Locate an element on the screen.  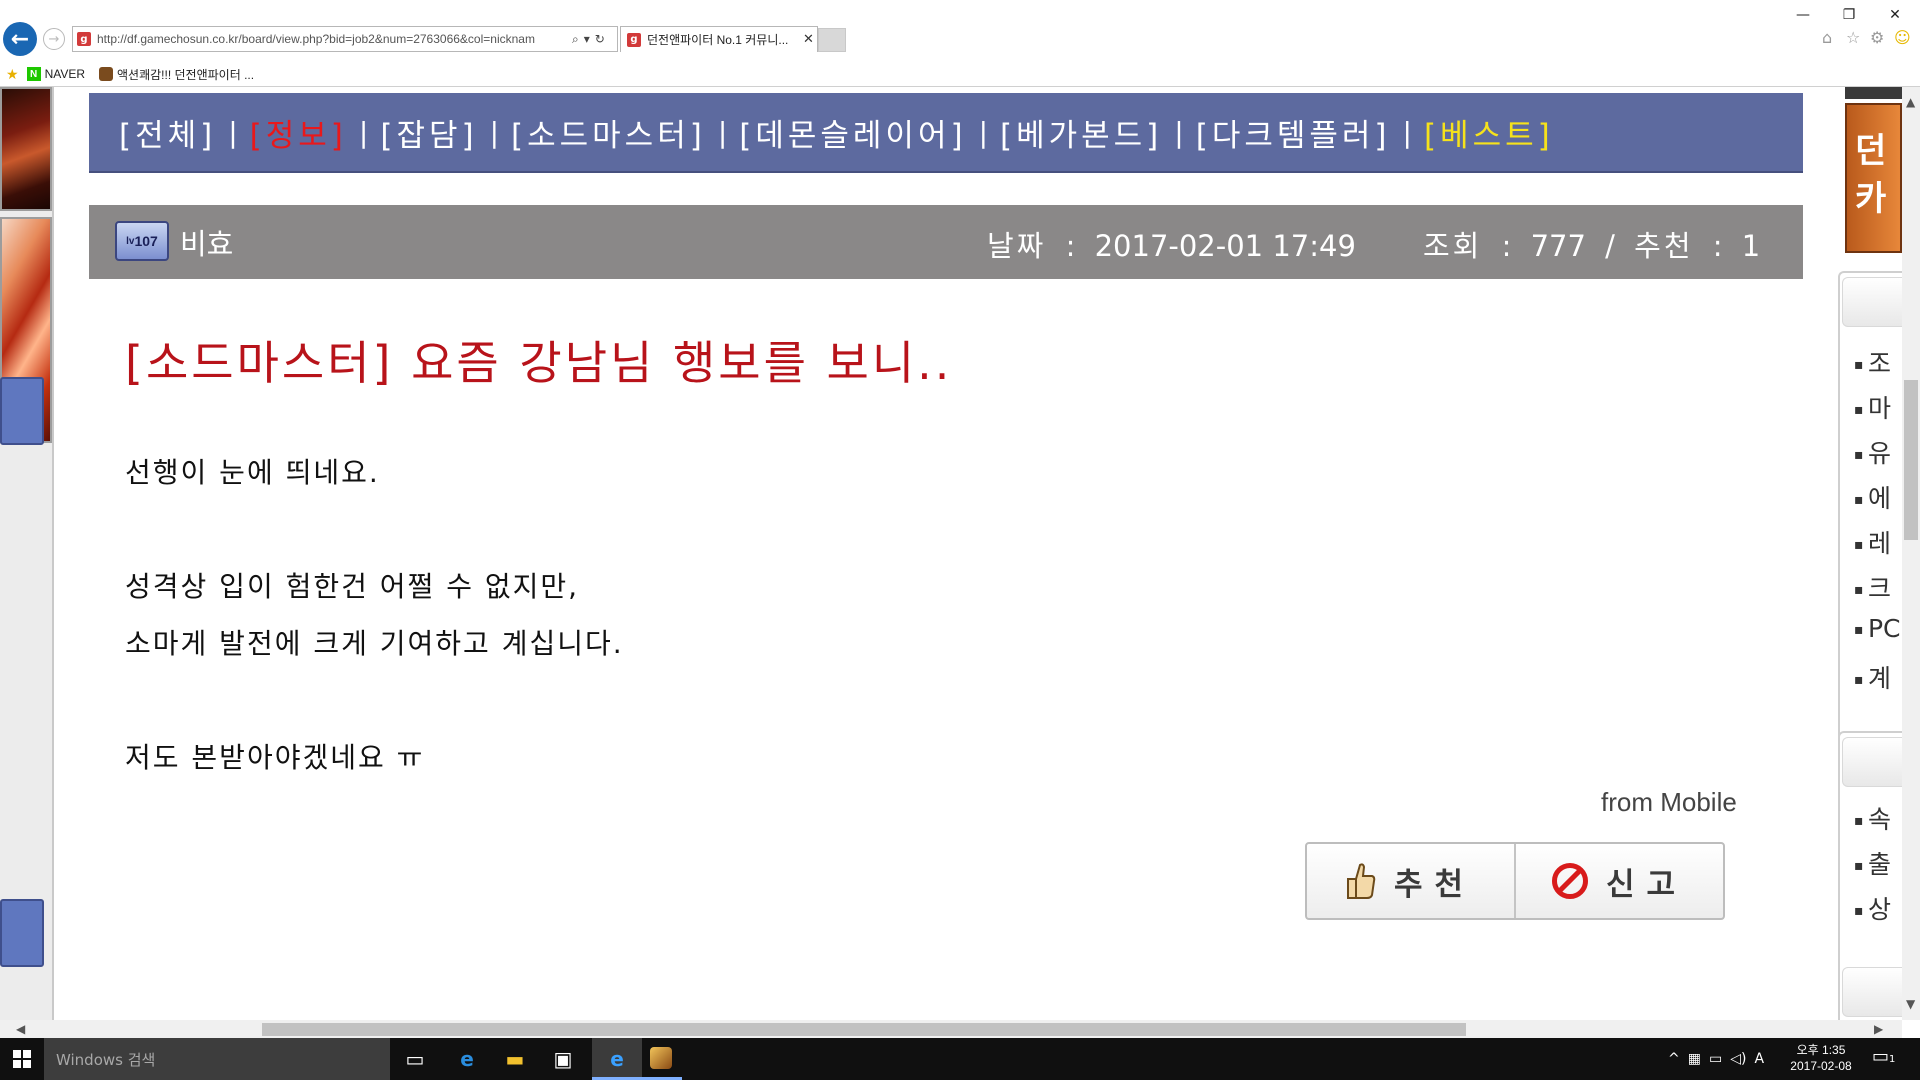
right-menu-item: 출 is located at coordinates (1872, 863).